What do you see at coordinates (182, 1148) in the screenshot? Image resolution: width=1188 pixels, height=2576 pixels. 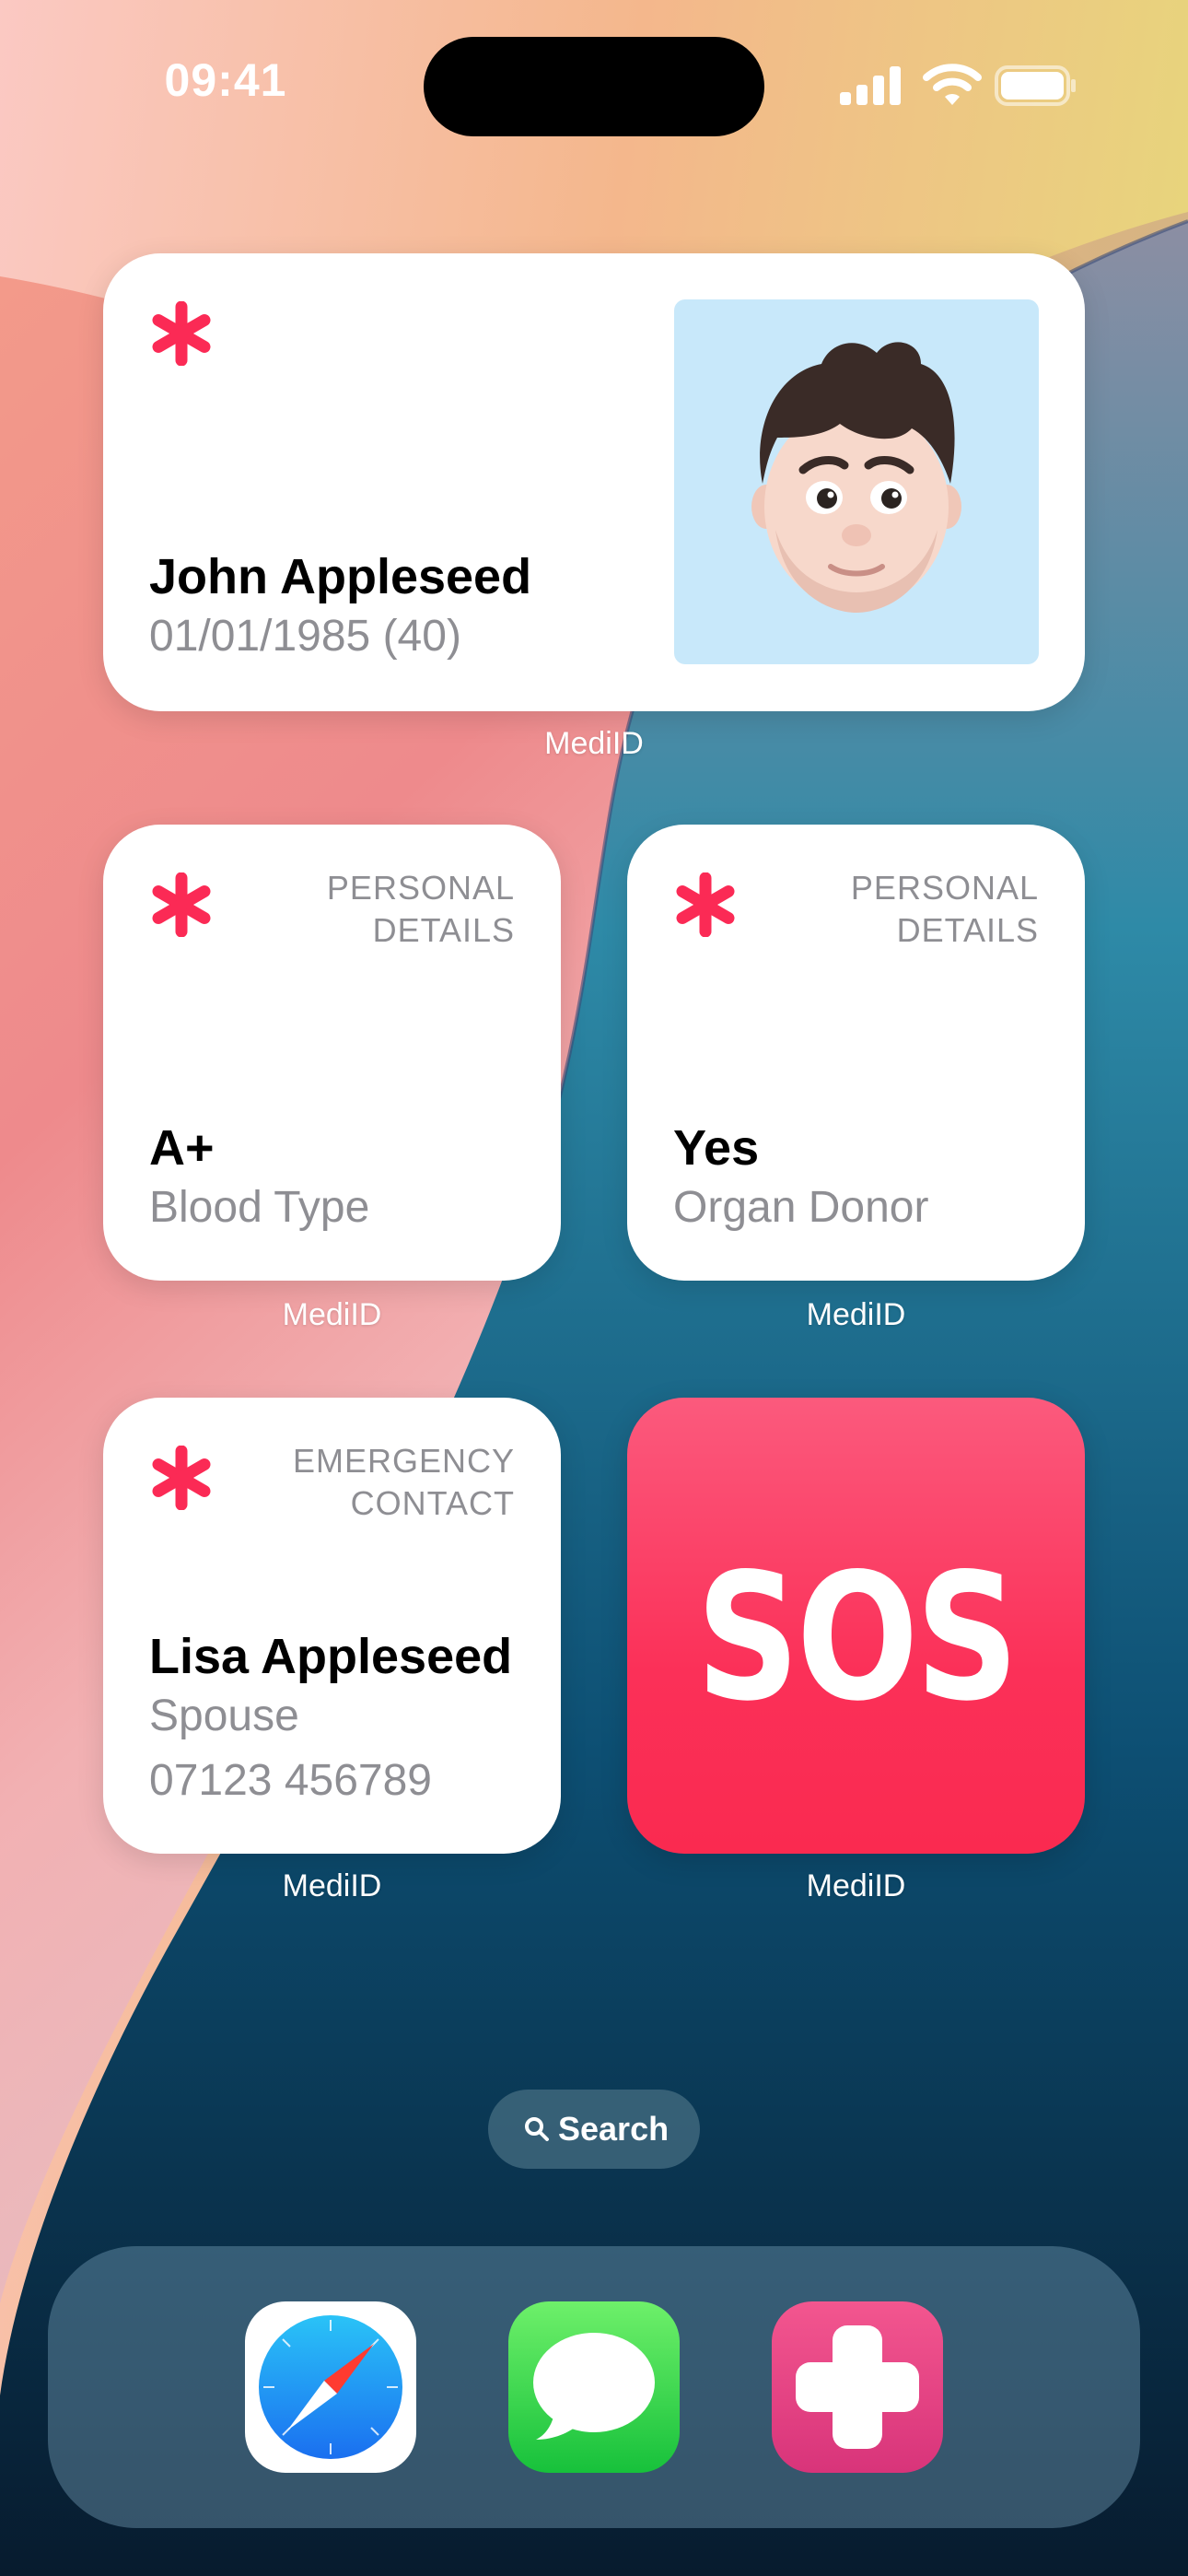 I see `blood-type-value: A+` at bounding box center [182, 1148].